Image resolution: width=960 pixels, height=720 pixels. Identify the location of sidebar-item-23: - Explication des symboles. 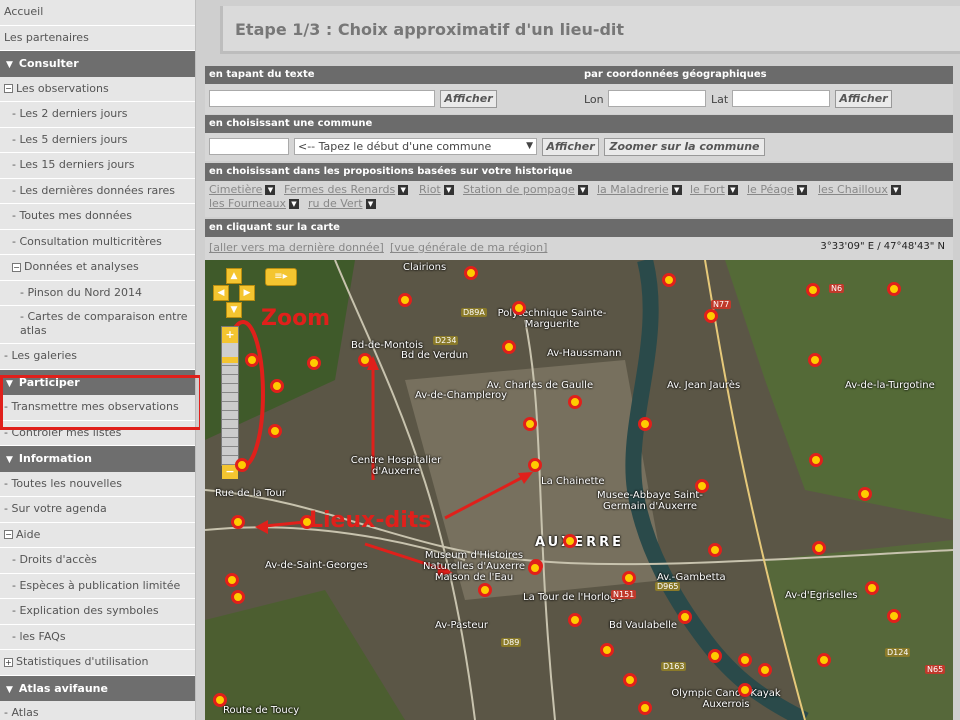
(97, 612).